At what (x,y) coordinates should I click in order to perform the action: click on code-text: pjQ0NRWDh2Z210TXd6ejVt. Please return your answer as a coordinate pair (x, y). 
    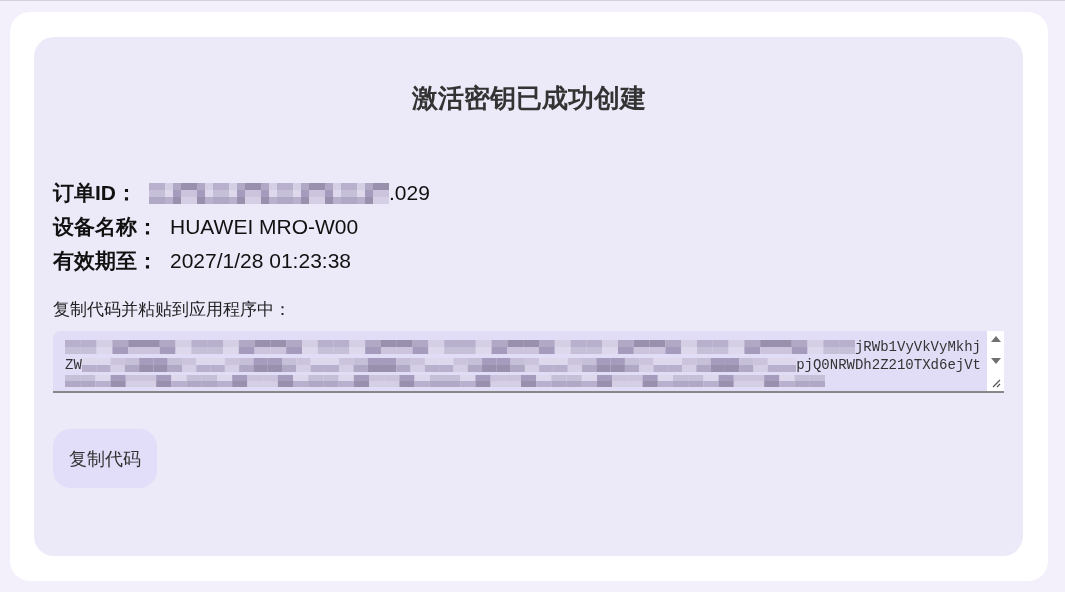
    Looking at the image, I should click on (888, 365).